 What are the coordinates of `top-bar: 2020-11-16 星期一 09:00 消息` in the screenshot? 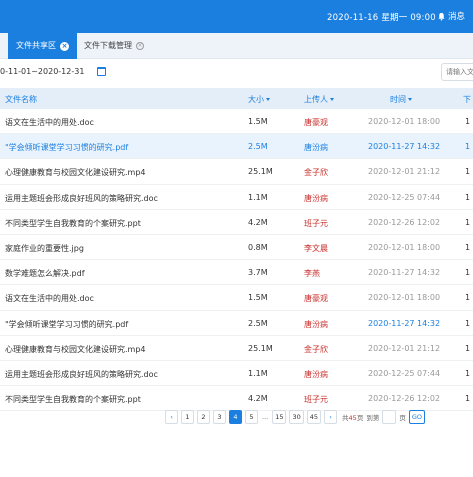 It's located at (236, 16).